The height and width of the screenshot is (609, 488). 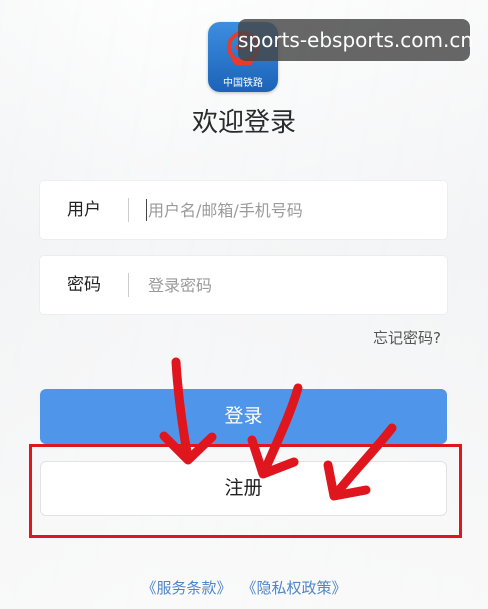 What do you see at coordinates (243, 83) in the screenshot?
I see `logo-caption: 中国铁路` at bounding box center [243, 83].